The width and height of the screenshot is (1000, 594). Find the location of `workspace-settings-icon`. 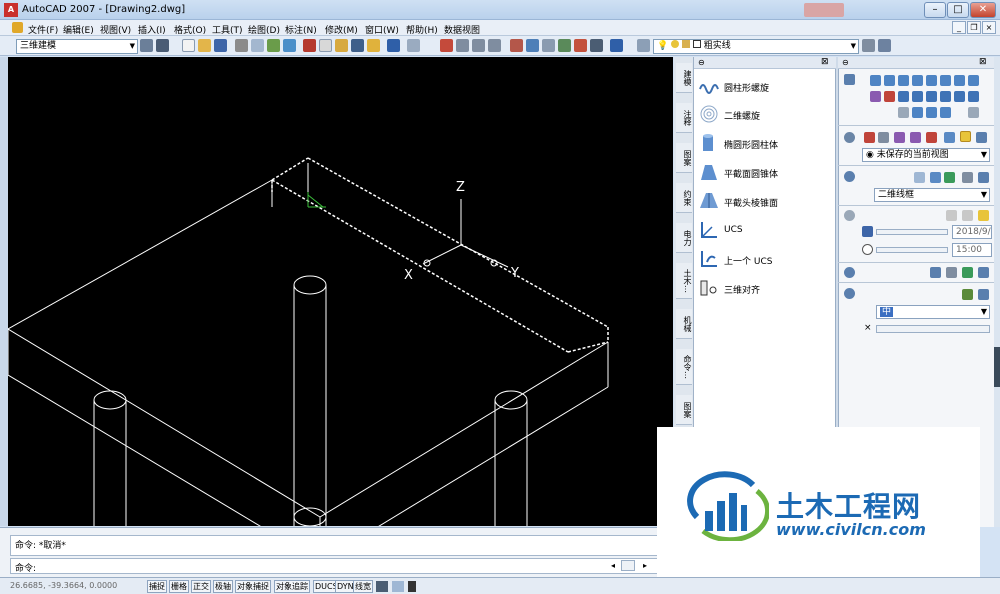

workspace-settings-icon is located at coordinates (146, 45).